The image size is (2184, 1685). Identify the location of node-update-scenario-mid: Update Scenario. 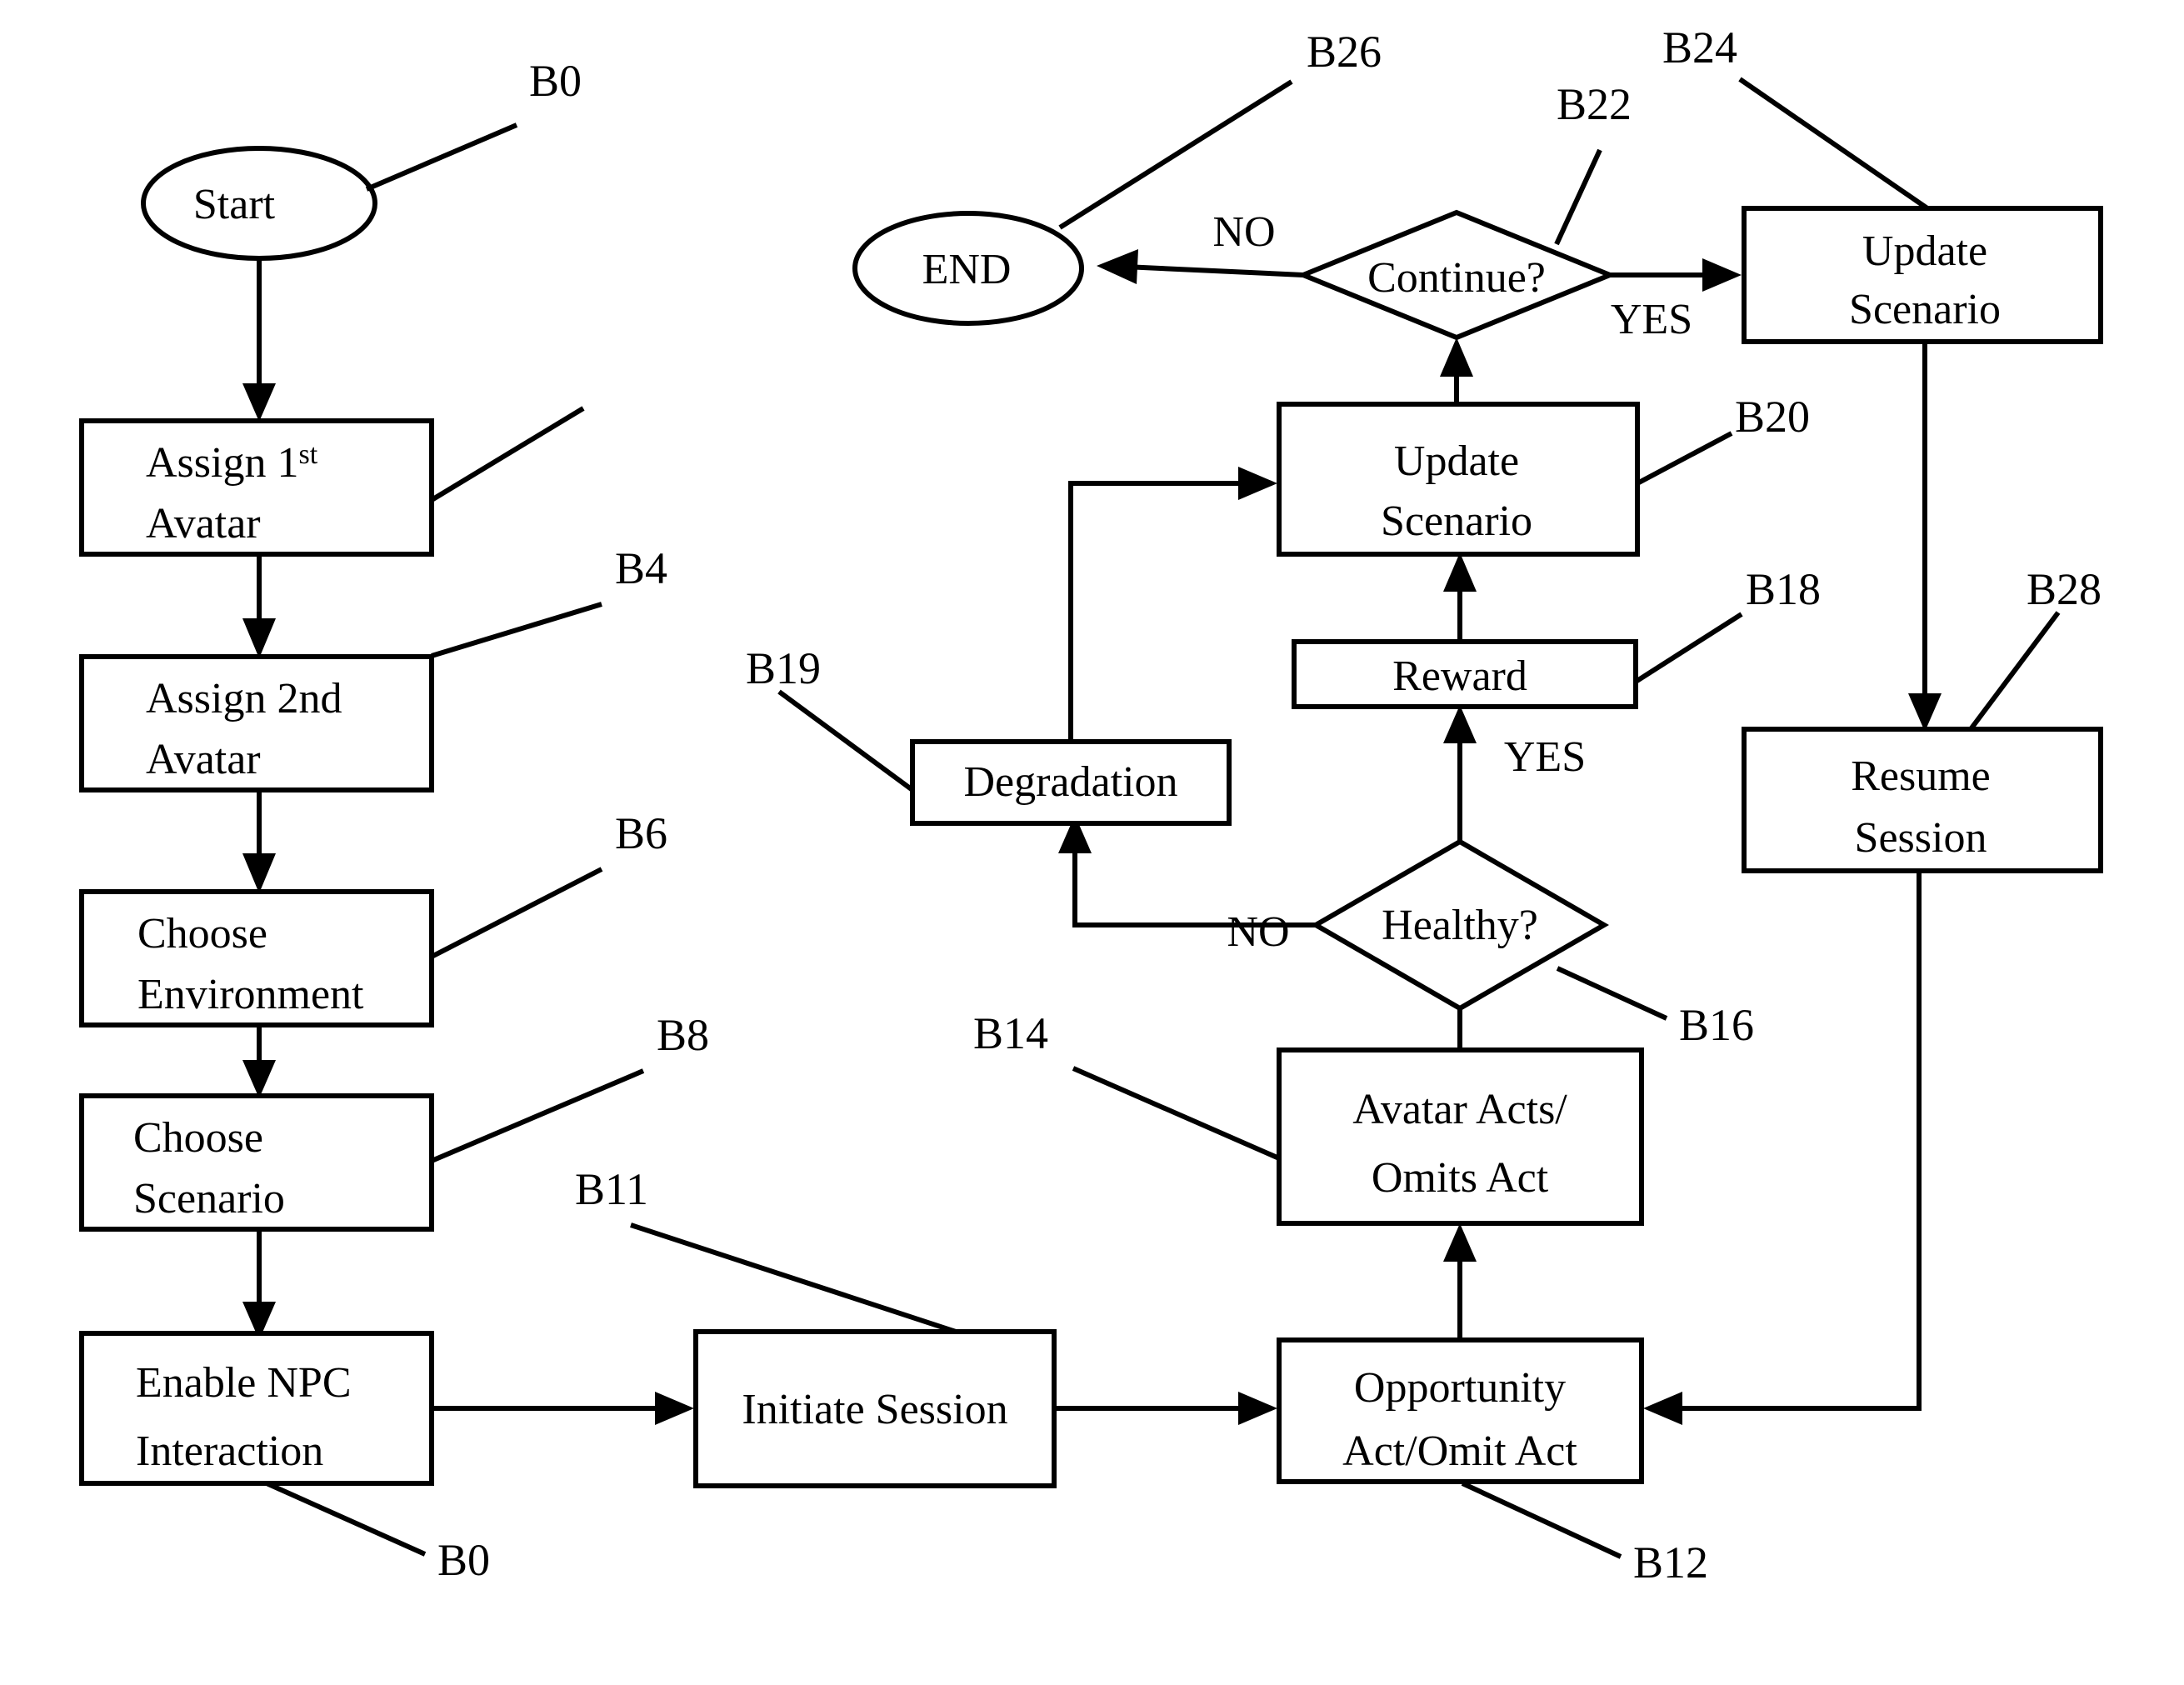
(1458, 479).